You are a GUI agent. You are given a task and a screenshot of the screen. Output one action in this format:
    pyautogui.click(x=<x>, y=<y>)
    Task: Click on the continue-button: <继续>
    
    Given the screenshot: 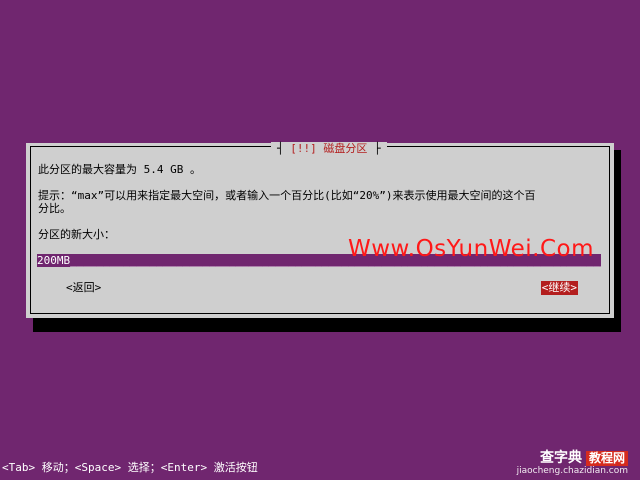 What is the action you would take?
    pyautogui.click(x=559, y=288)
    